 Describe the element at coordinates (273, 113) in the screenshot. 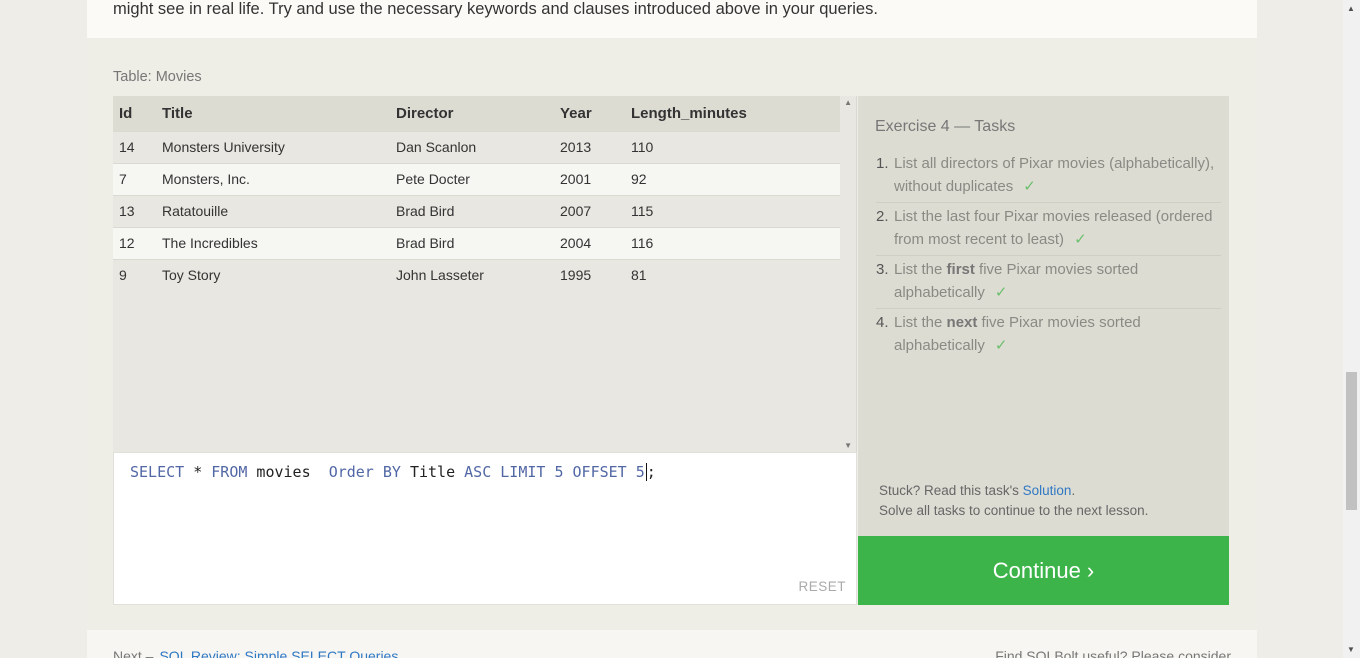

I see `column-header-title: Title` at that location.